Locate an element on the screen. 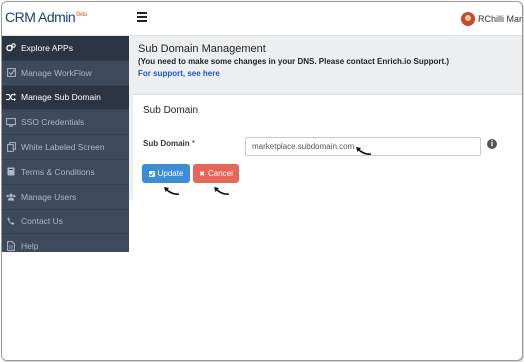 The height and width of the screenshot is (362, 524). cancel-button: ✖ Cancel is located at coordinates (216, 173).